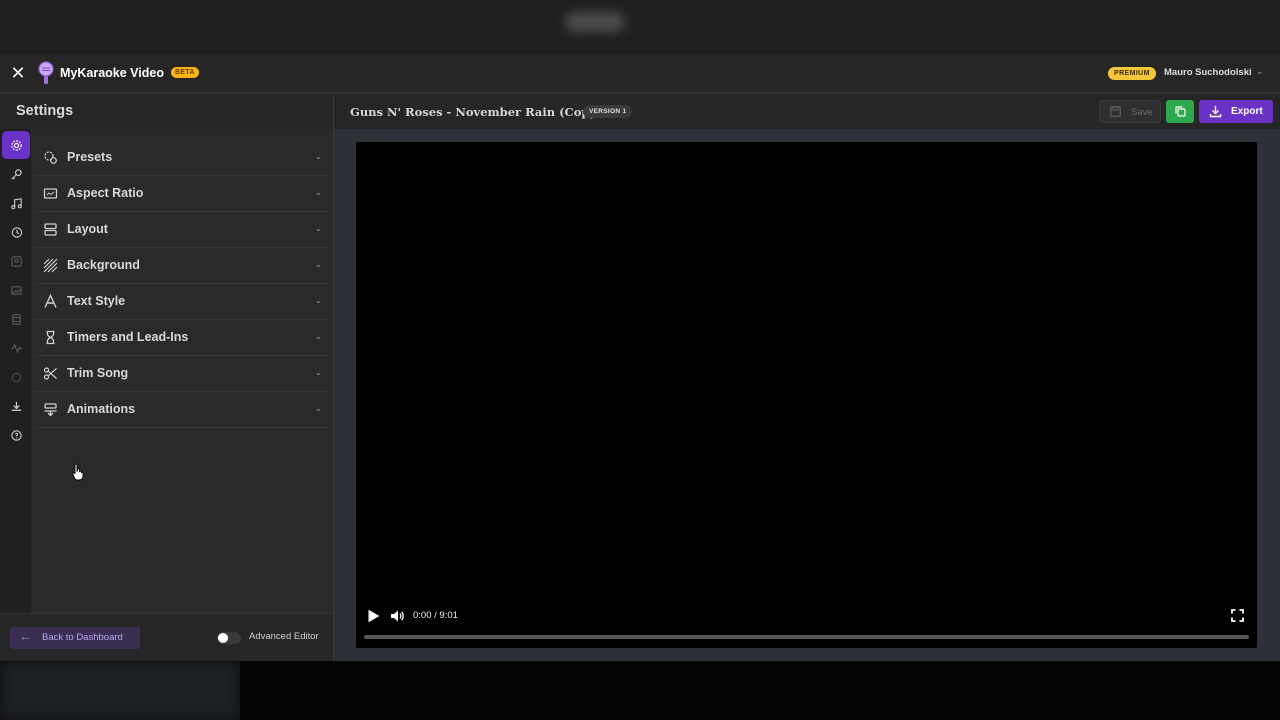 This screenshot has width=1280, height=720. Describe the element at coordinates (82, 637) in the screenshot. I see `back-to-dashboard-label: Back to Dashboard` at that location.